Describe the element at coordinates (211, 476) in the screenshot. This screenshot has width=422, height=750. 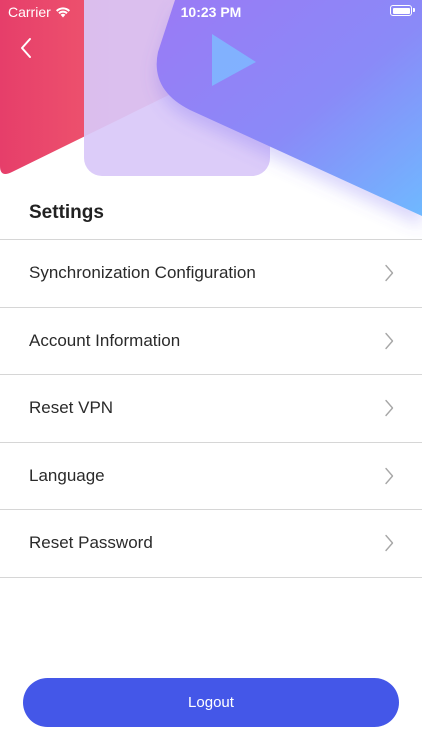
I see `settings-row-language: Language` at that location.